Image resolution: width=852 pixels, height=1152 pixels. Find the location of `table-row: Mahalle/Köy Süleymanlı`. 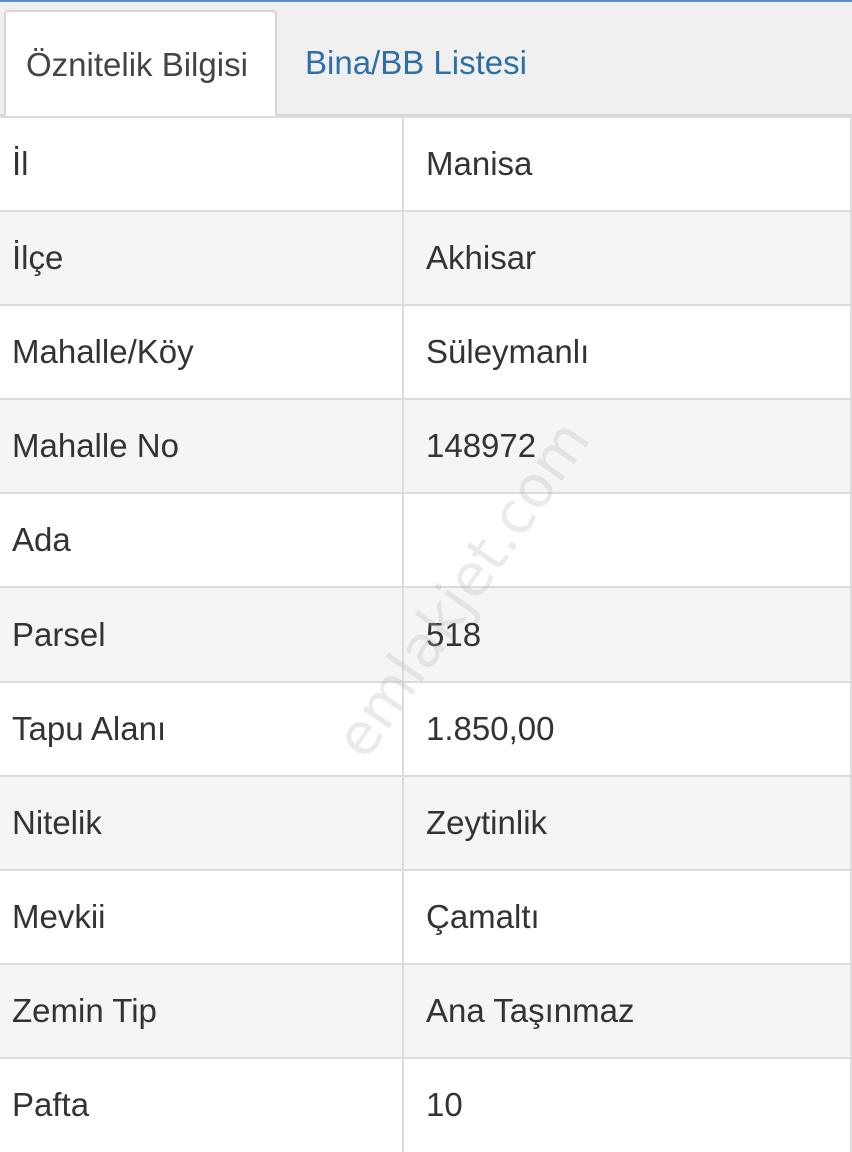

table-row: Mahalle/Köy Süleymanlı is located at coordinates (426, 352).